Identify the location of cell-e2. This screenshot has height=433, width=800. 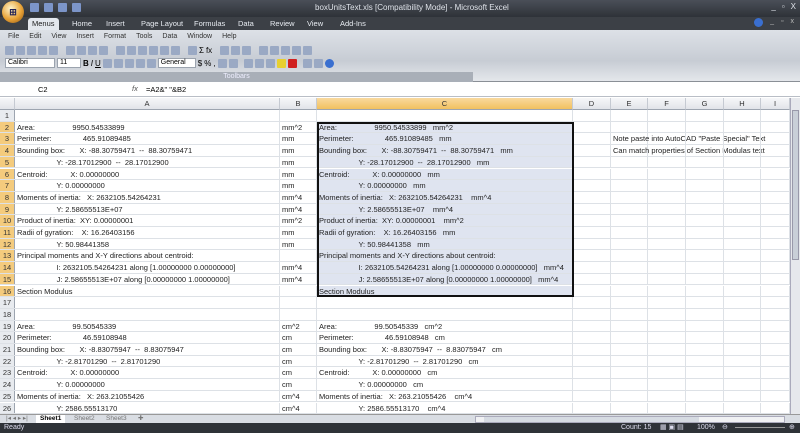
(629, 127).